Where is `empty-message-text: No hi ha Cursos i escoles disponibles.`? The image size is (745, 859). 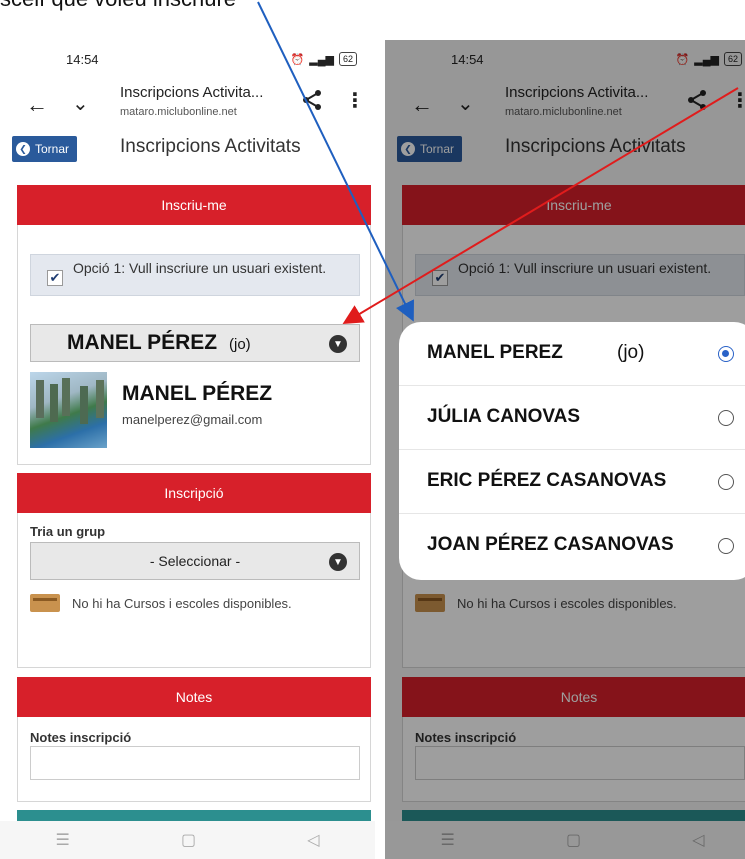
empty-message-text: No hi ha Cursos i escoles disponibles. is located at coordinates (182, 603).